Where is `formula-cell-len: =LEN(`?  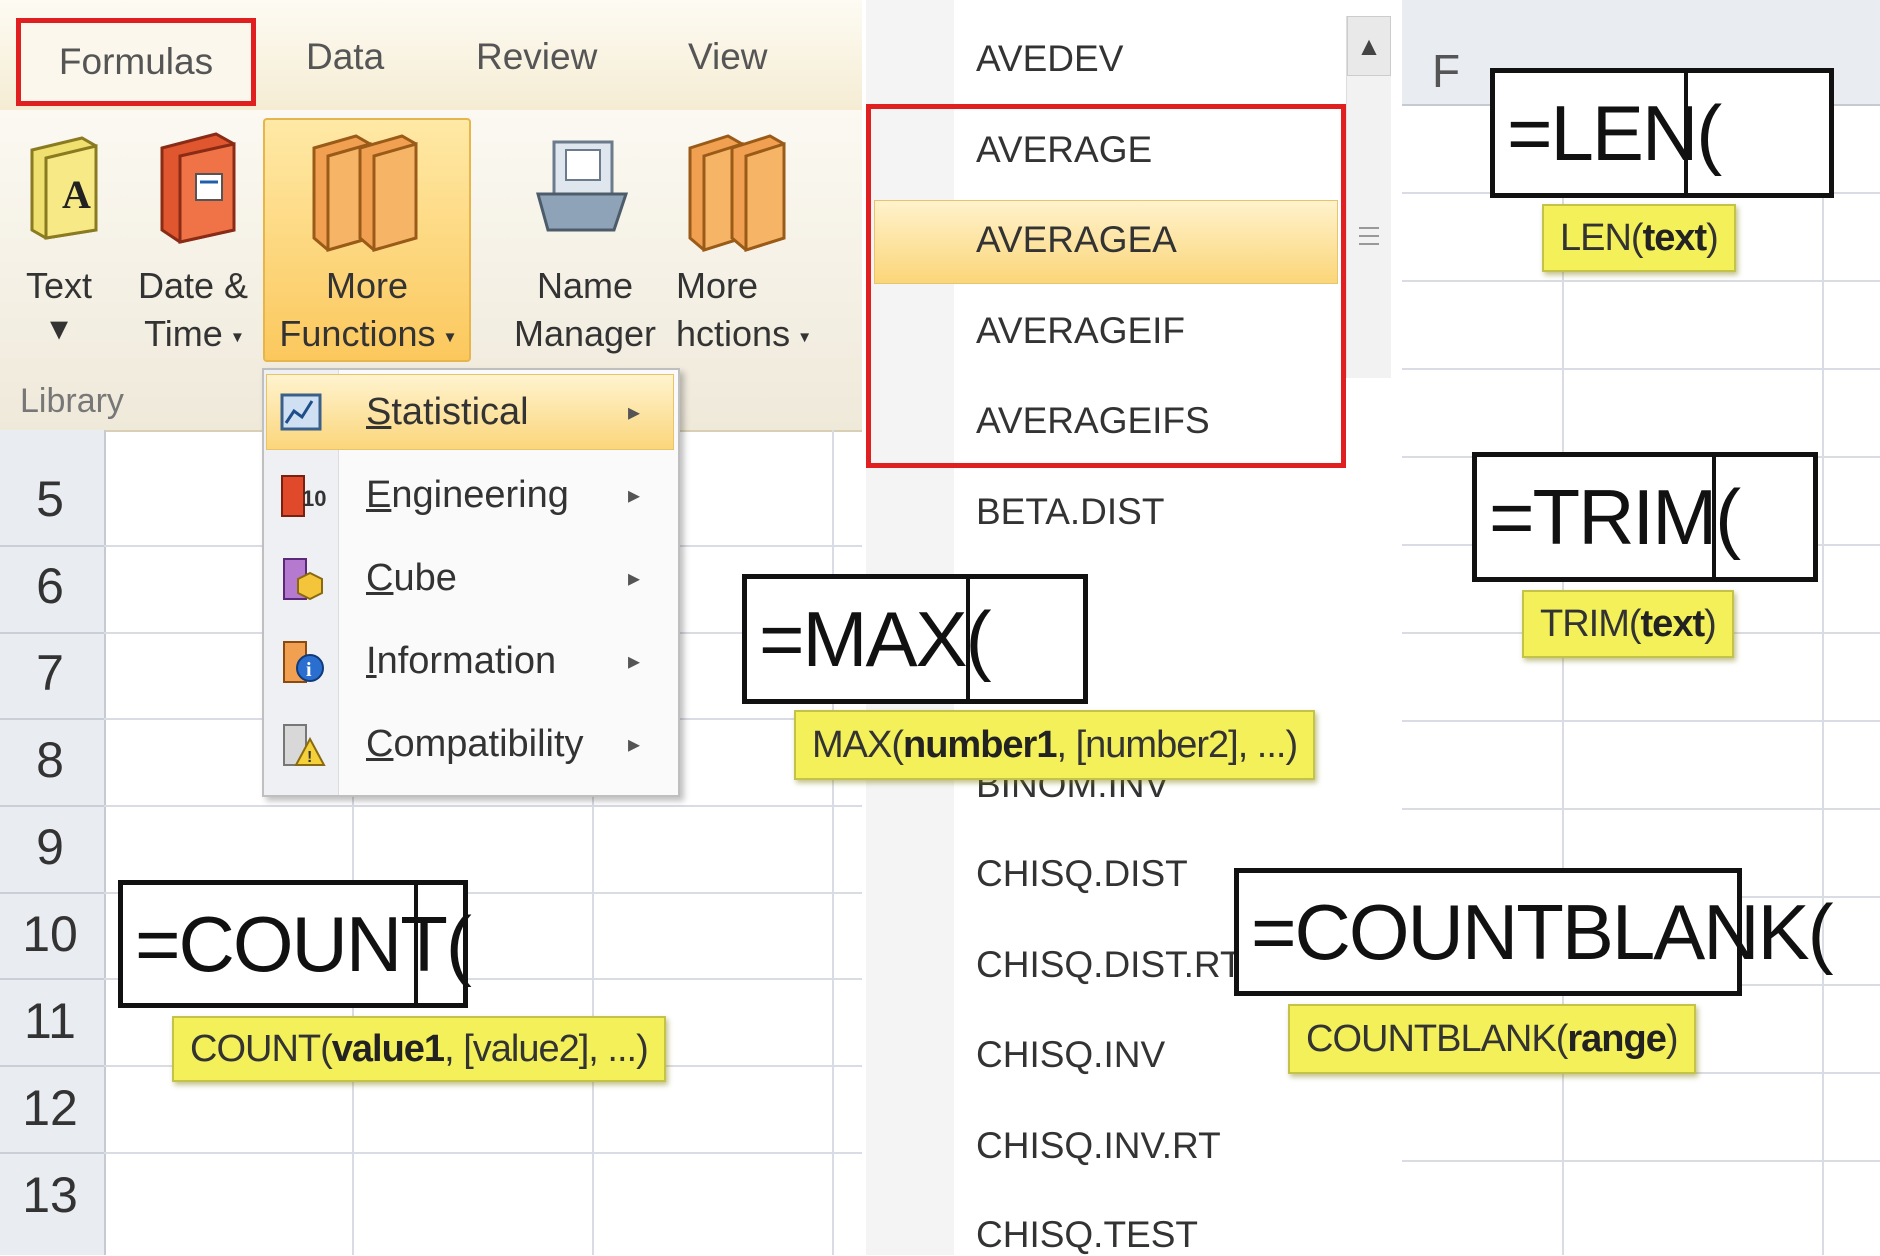 formula-cell-len: =LEN( is located at coordinates (1662, 133).